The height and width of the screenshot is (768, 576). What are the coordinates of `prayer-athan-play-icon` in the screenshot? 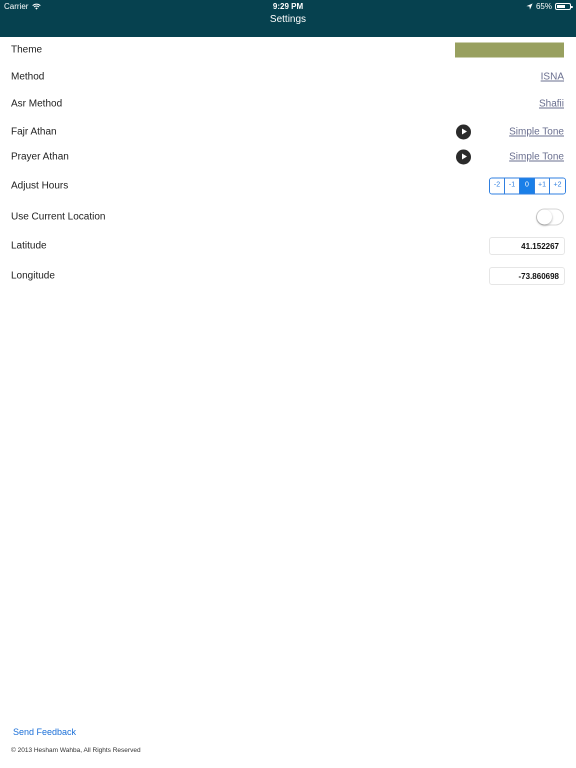 It's located at (463, 157).